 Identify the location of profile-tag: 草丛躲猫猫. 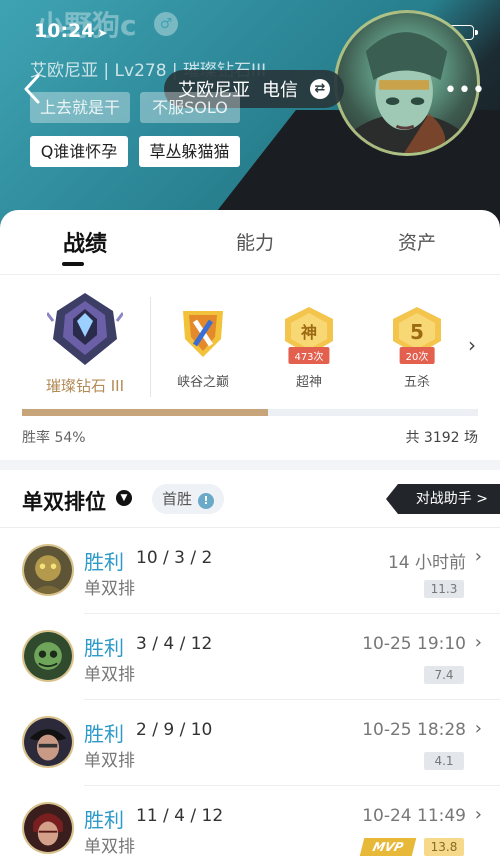
(189, 151).